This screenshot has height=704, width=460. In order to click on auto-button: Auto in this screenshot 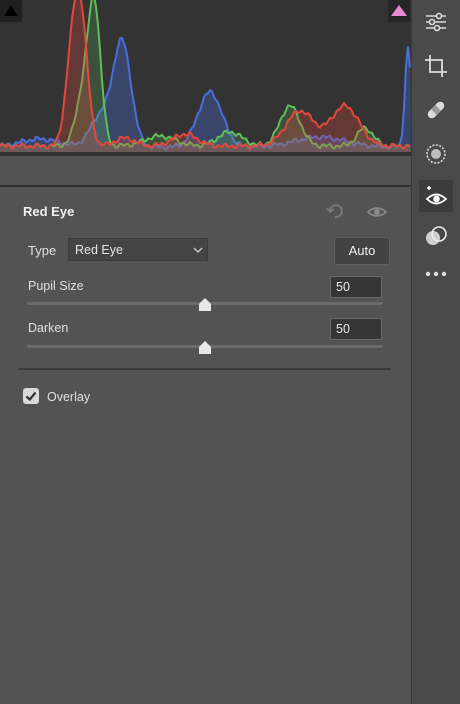, I will do `click(362, 251)`.